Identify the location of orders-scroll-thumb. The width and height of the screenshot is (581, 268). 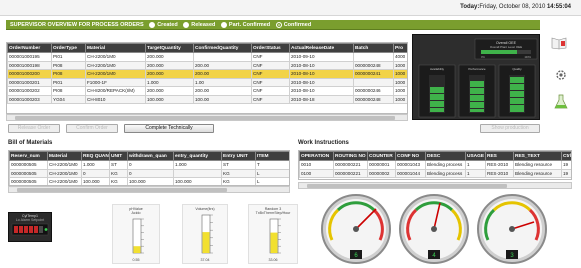
(205, 118).